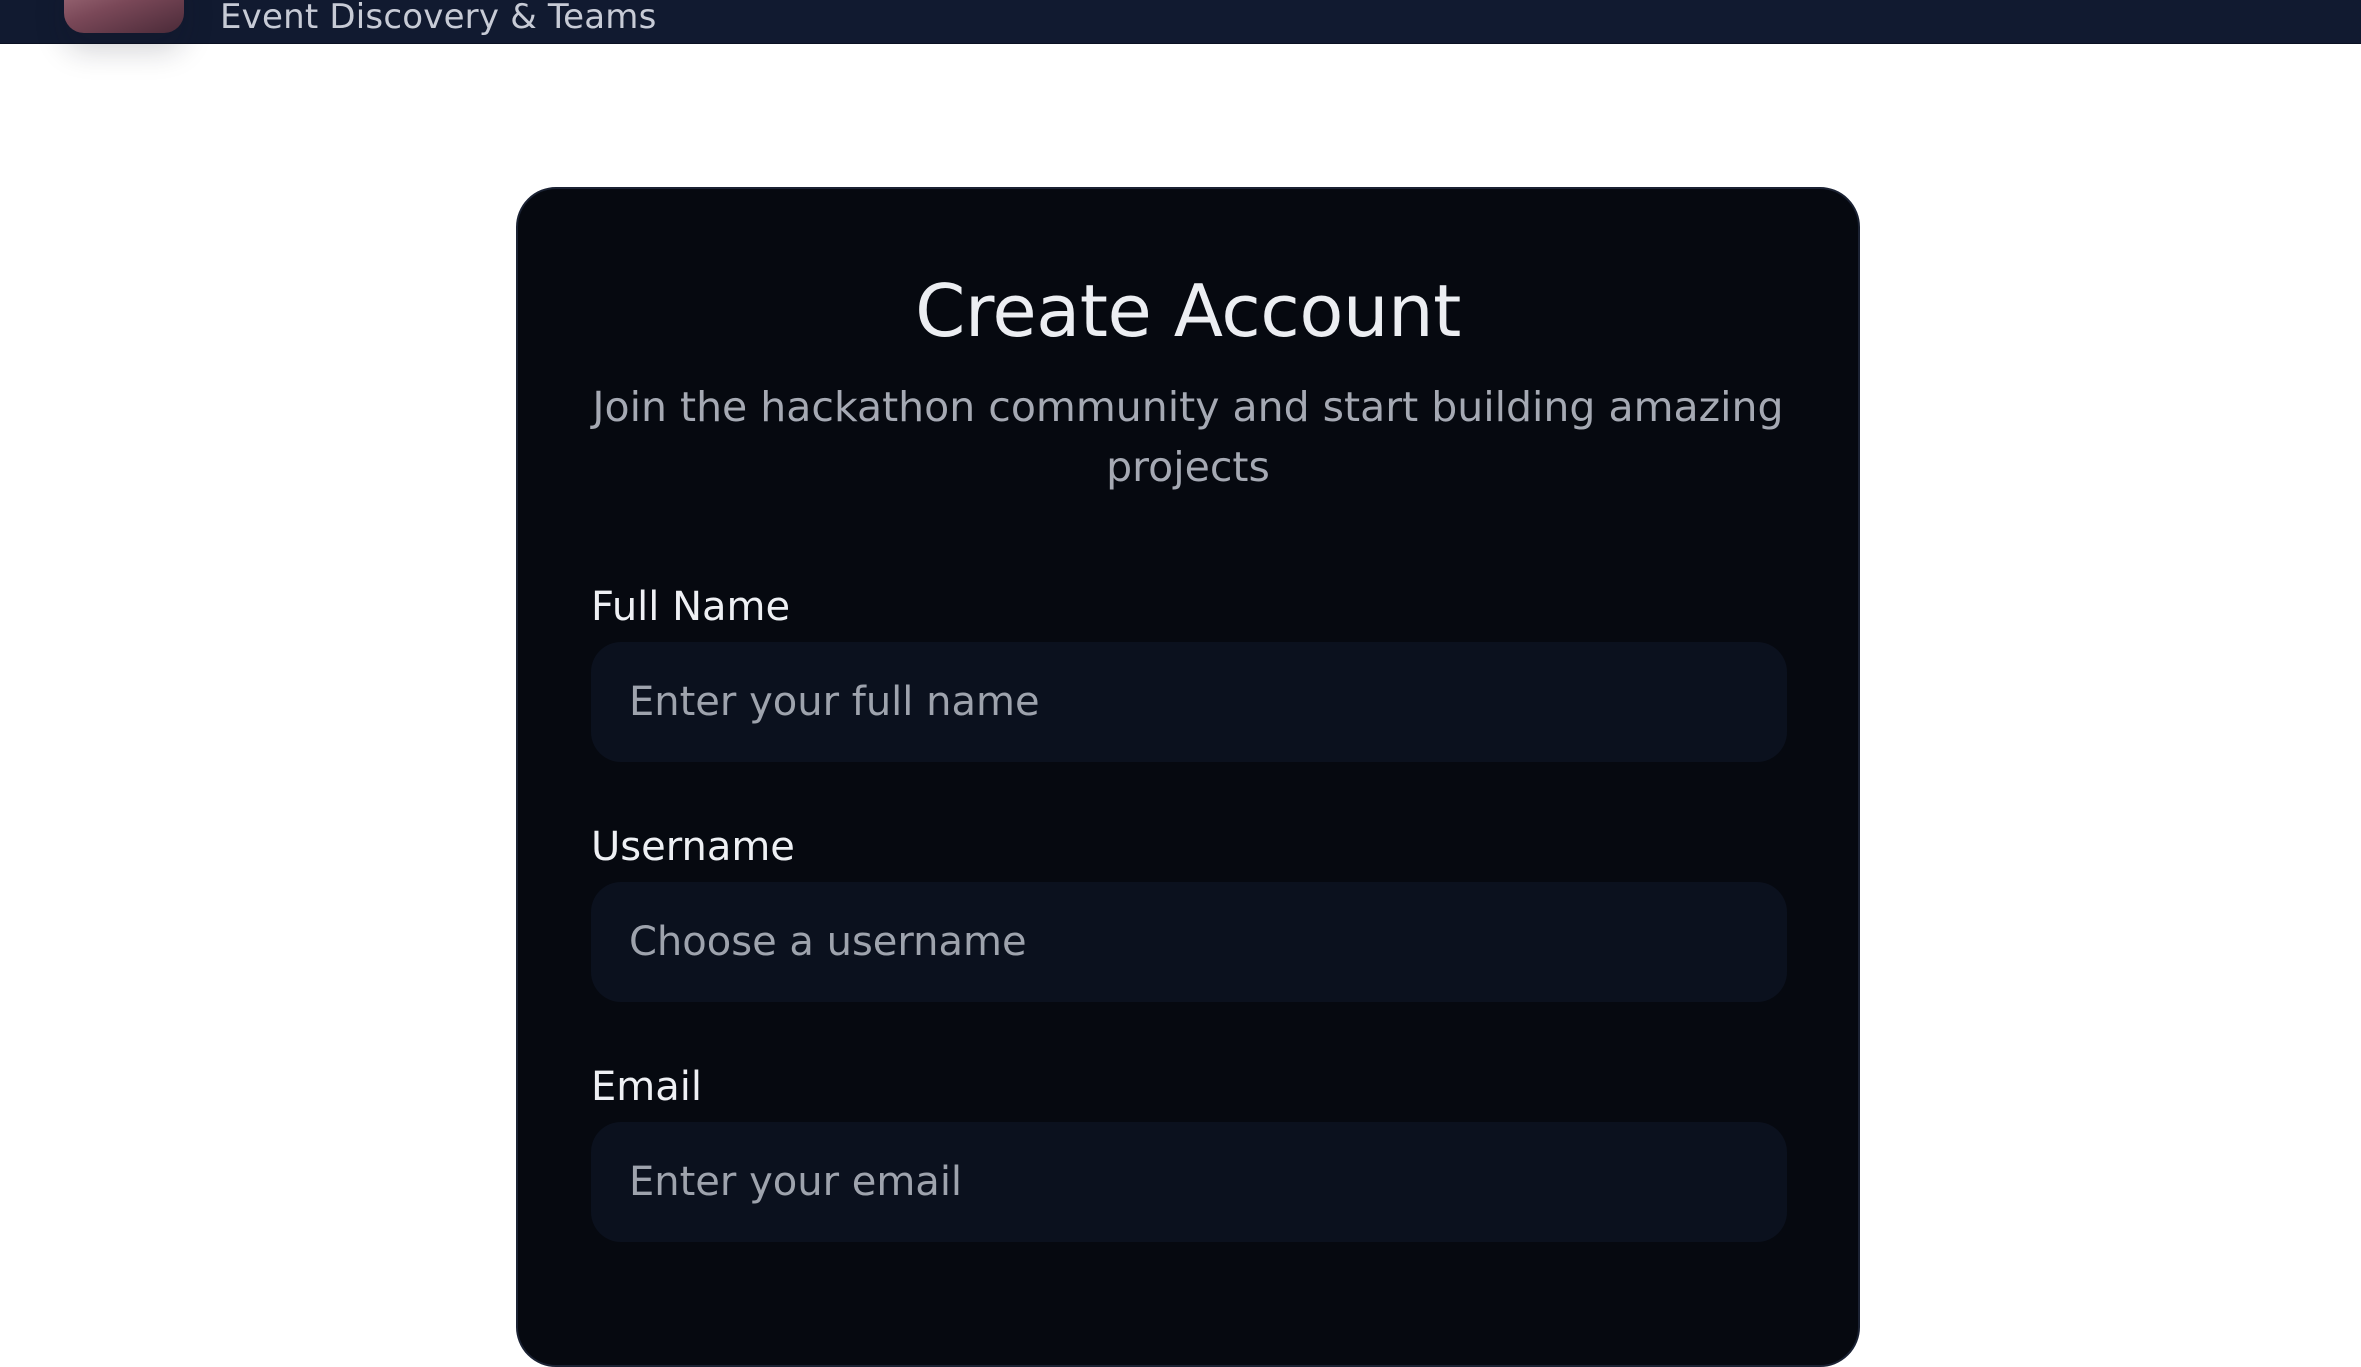 This screenshot has width=2361, height=1367. What do you see at coordinates (438, 18) in the screenshot?
I see `brand-subtitle: Event Discovery & Teams` at bounding box center [438, 18].